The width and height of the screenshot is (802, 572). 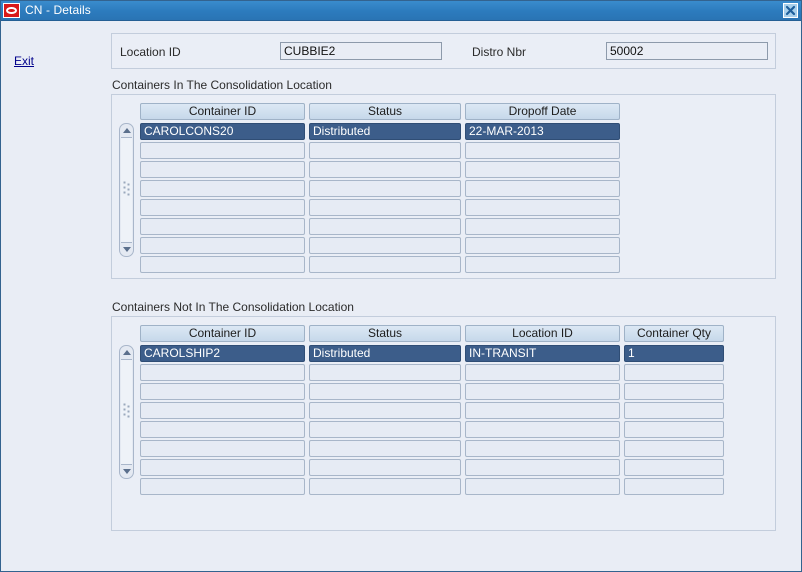 What do you see at coordinates (542, 353) in the screenshot?
I see `table-cell: IN-TRANSIT` at bounding box center [542, 353].